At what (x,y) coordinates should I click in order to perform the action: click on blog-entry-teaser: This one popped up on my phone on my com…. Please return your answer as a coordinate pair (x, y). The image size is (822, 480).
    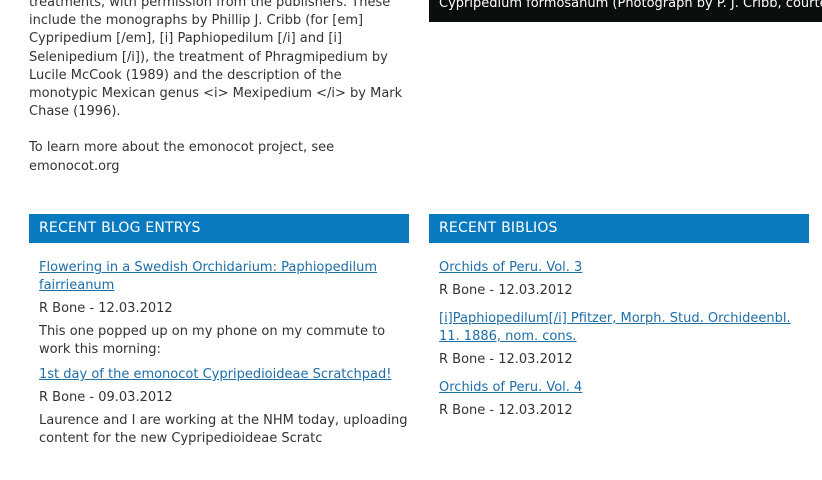
    Looking at the image, I should click on (212, 340).